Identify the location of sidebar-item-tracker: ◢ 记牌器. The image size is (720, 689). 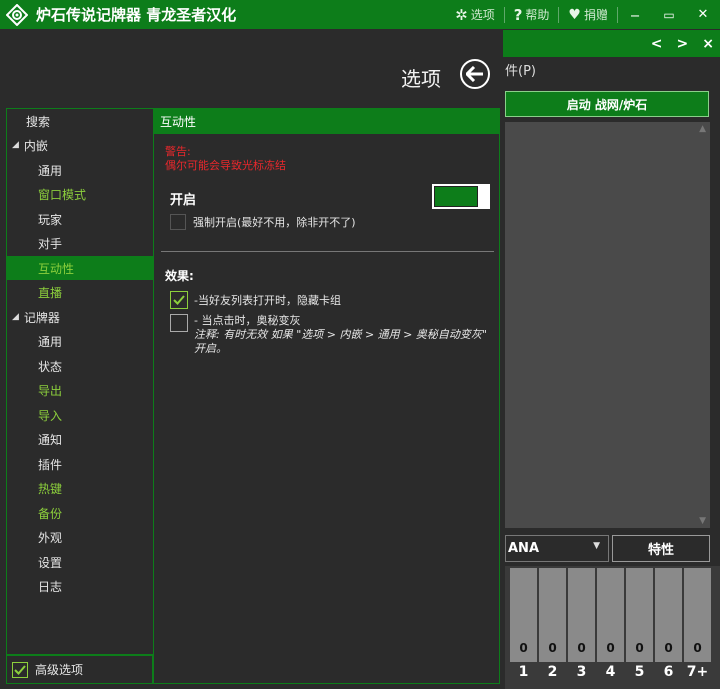
(80, 317).